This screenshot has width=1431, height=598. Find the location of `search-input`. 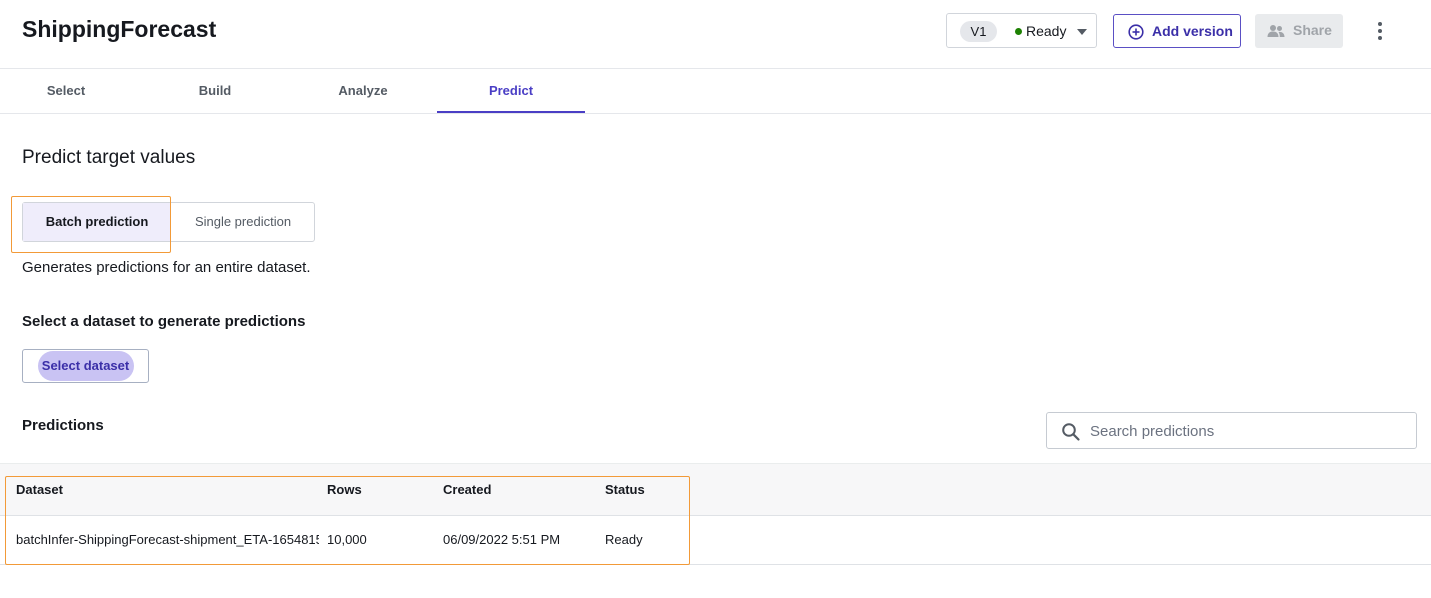

search-input is located at coordinates (1245, 431).